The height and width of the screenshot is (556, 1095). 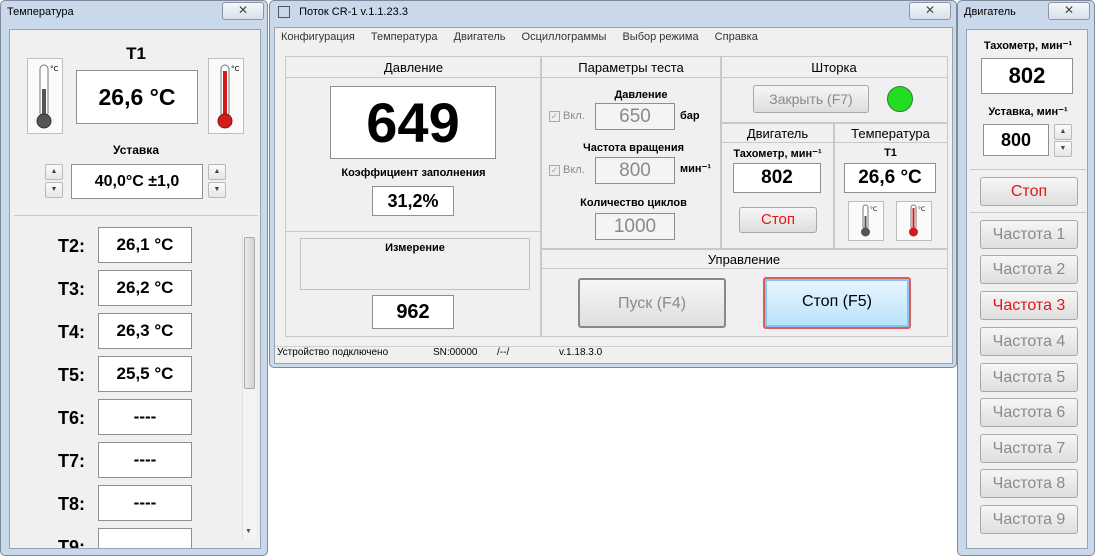 What do you see at coordinates (134, 12) in the screenshot?
I see `temperature-window-titlebar: Температура ✕` at bounding box center [134, 12].